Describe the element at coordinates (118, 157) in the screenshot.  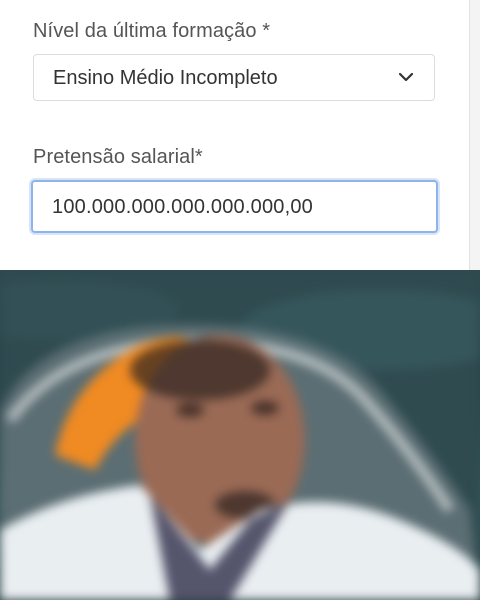
I see `salary-expectation-label: Pretensão salarial*` at that location.